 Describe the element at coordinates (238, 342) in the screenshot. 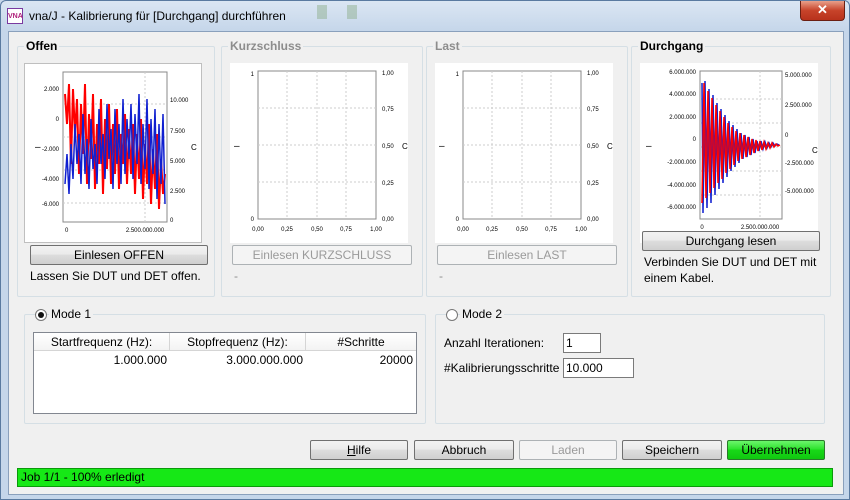

I see `column-header-stopfrequenz: Stopfrequenz (Hz):` at that location.